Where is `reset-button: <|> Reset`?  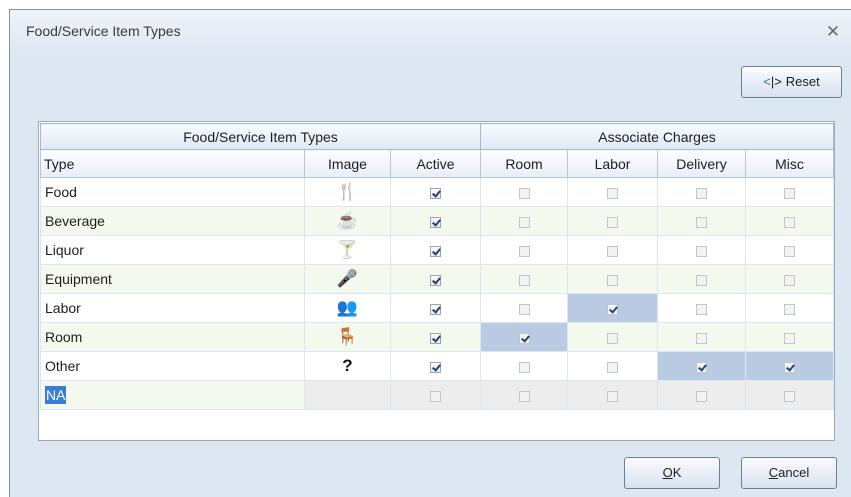
reset-button: <|> Reset is located at coordinates (791, 82).